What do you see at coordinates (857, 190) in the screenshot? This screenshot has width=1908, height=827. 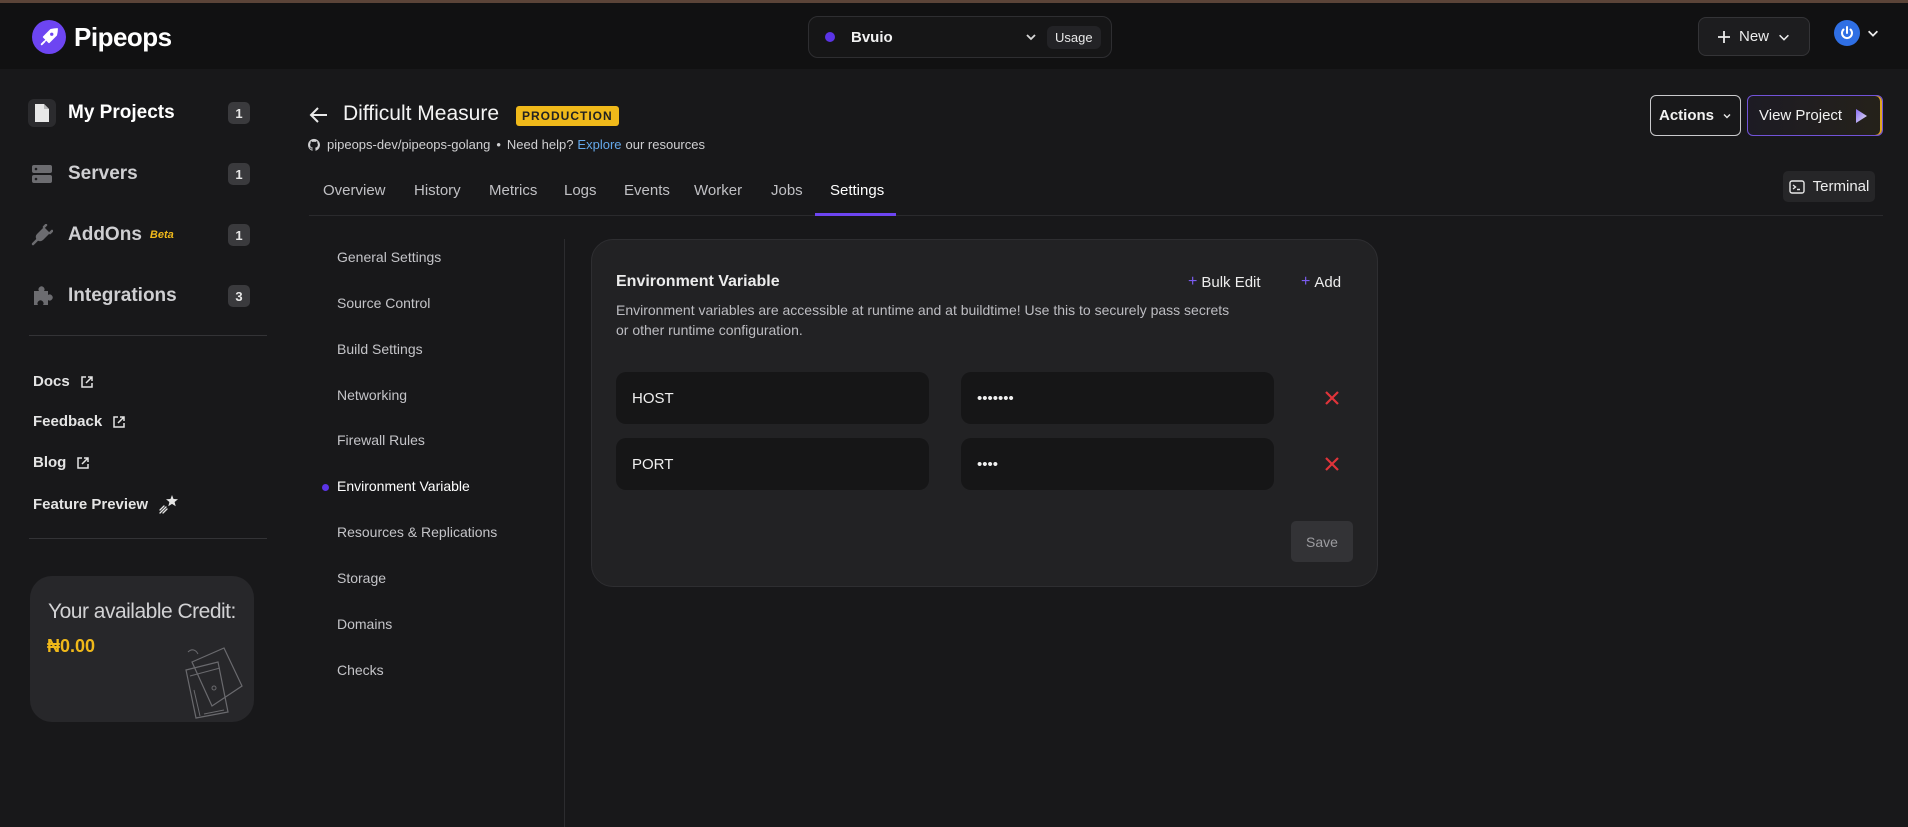 I see `tab-settings: Settings` at bounding box center [857, 190].